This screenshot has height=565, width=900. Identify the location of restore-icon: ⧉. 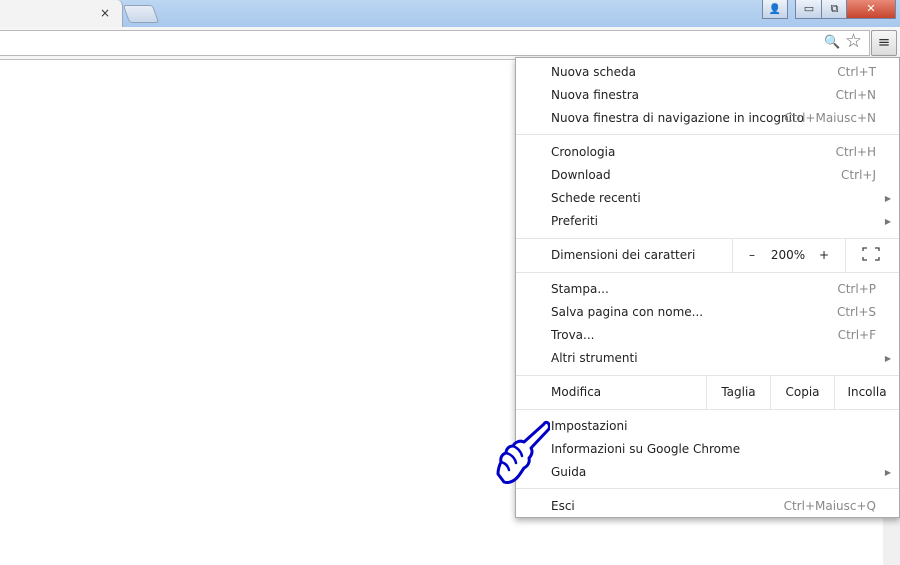
(834, 8).